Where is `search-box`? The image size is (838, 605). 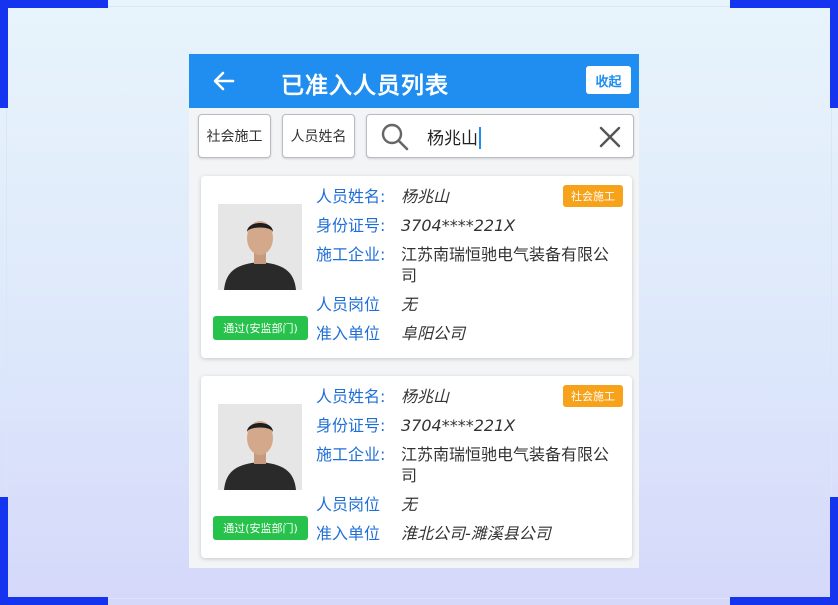 search-box is located at coordinates (500, 136).